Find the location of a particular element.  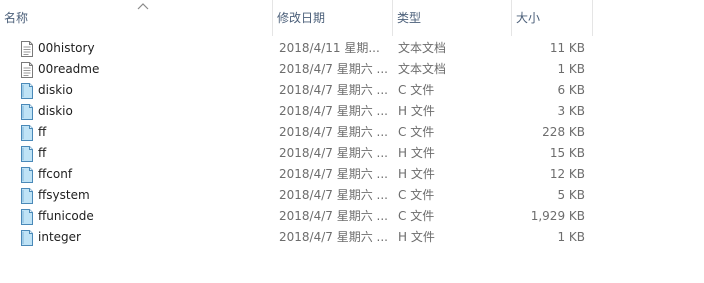

file-row: integer 2018/4/7 星期六 ... H 文件 1 KB is located at coordinates (352, 237).